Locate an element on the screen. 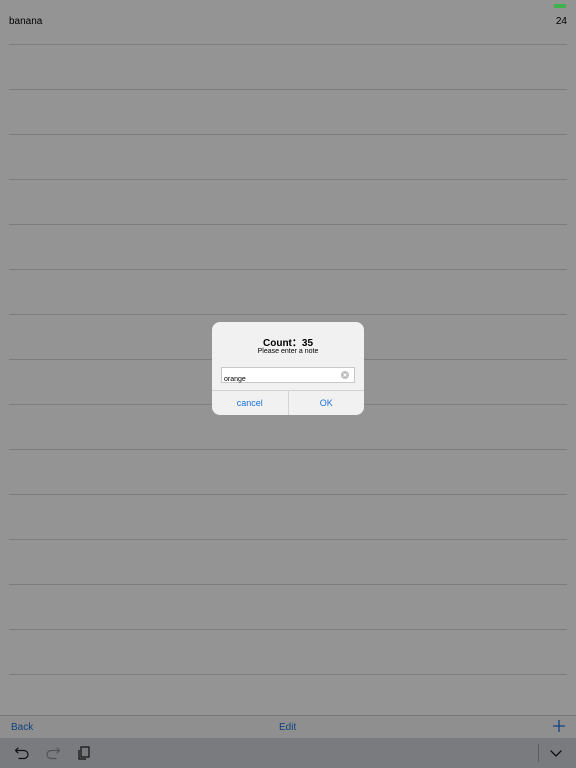 This screenshot has height=768, width=576. note-dialog: Count：35 Please enter a note cancel OK is located at coordinates (288, 368).